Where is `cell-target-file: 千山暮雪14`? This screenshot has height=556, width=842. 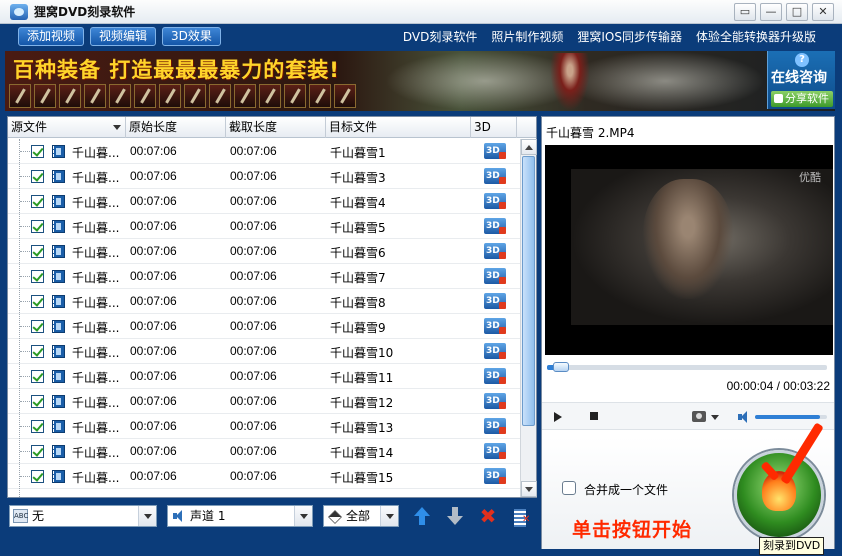
cell-target-file: 千山暮雪14 is located at coordinates (361, 452).